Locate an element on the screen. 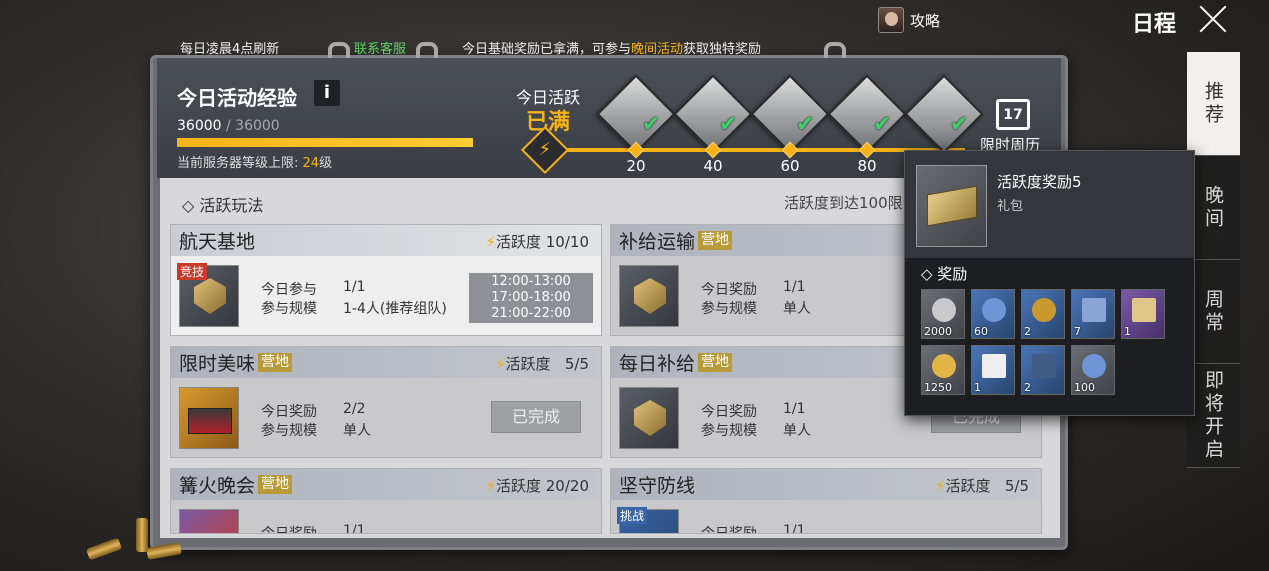  milestone-value: 40 is located at coordinates (713, 166).